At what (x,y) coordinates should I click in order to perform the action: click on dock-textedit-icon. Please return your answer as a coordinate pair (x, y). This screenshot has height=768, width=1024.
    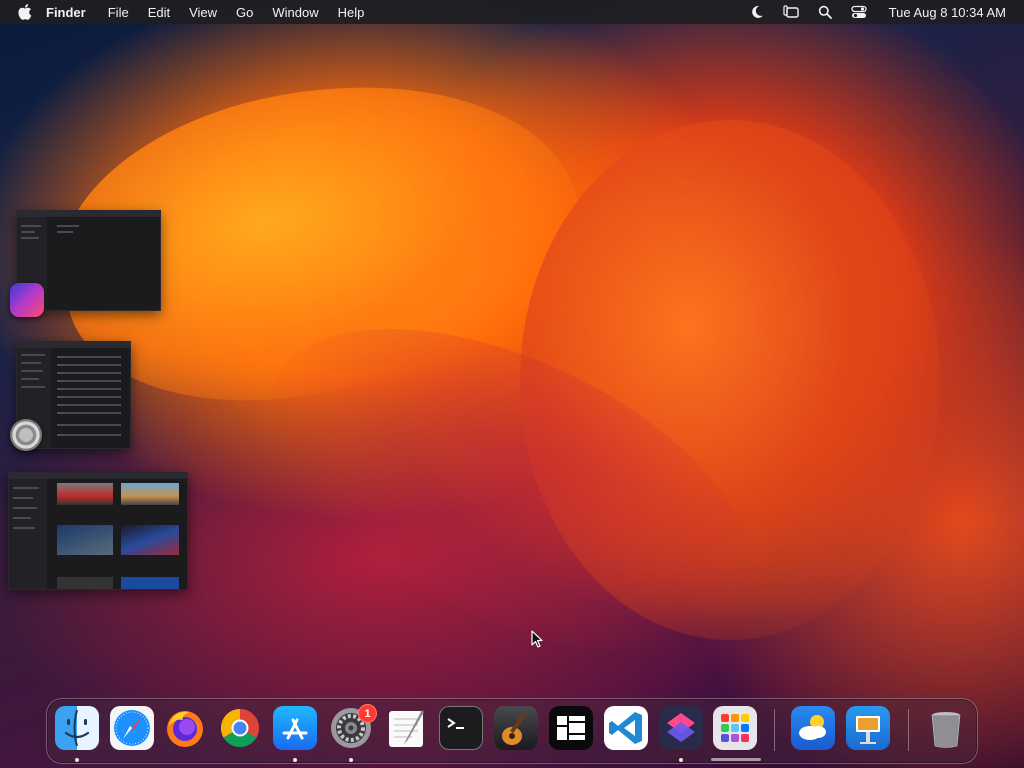
    Looking at the image, I should click on (406, 728).